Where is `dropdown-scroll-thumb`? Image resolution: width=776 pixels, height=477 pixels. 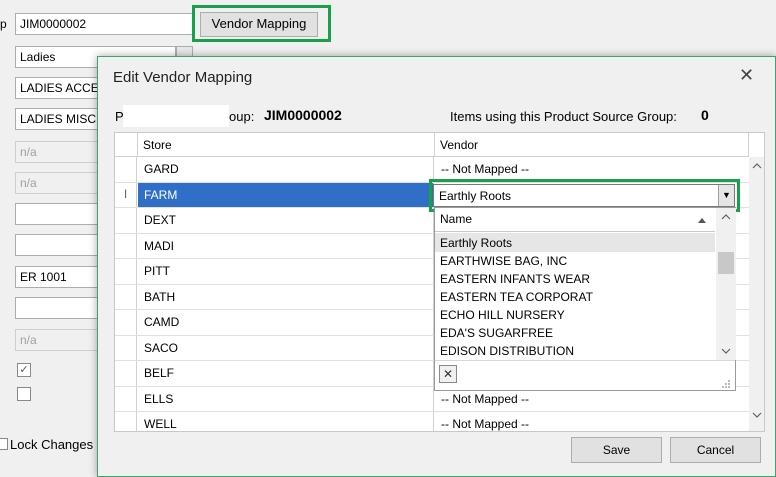 dropdown-scroll-thumb is located at coordinates (726, 263).